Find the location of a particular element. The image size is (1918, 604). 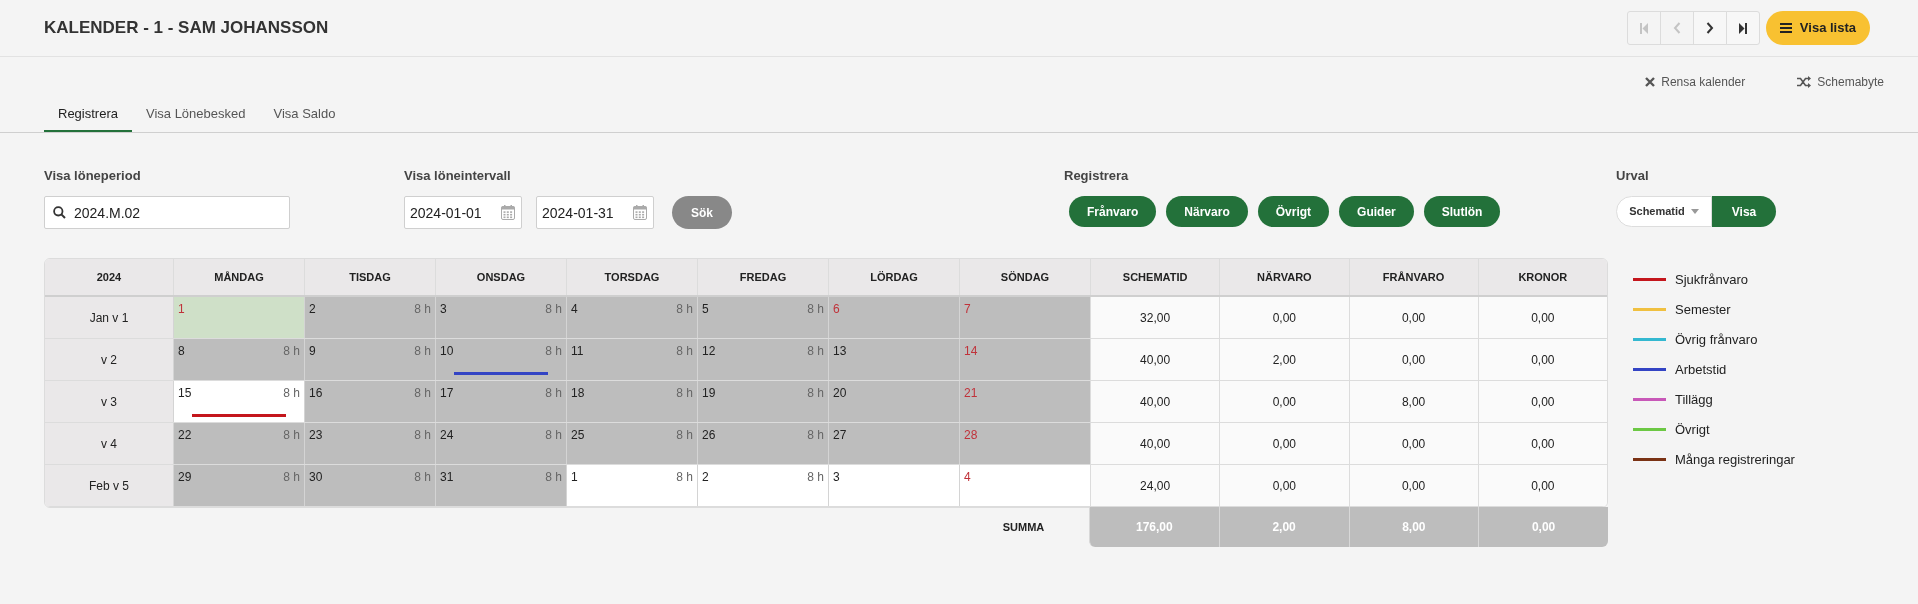

day-cell: 13 is located at coordinates (893, 359).